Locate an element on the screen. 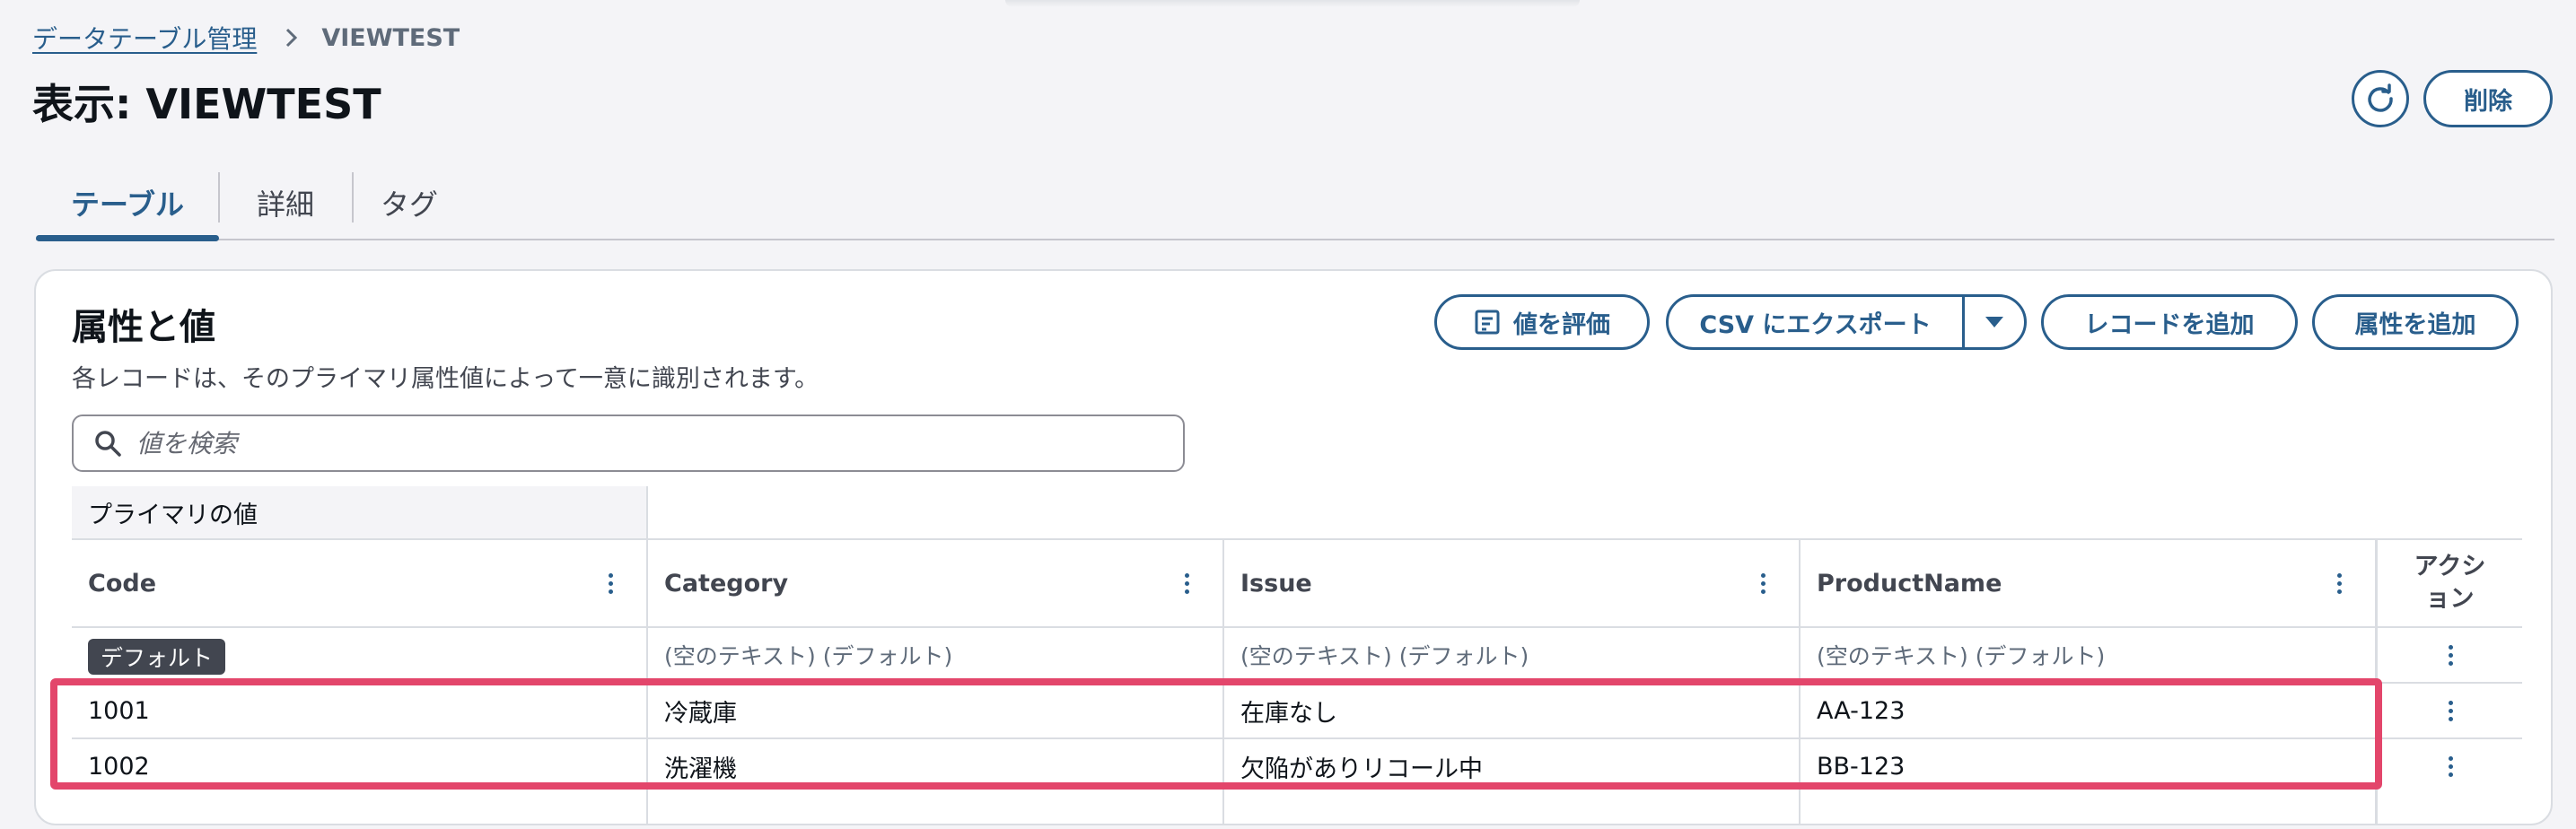 This screenshot has height=829, width=2576. top-shadow is located at coordinates (1292, 4).